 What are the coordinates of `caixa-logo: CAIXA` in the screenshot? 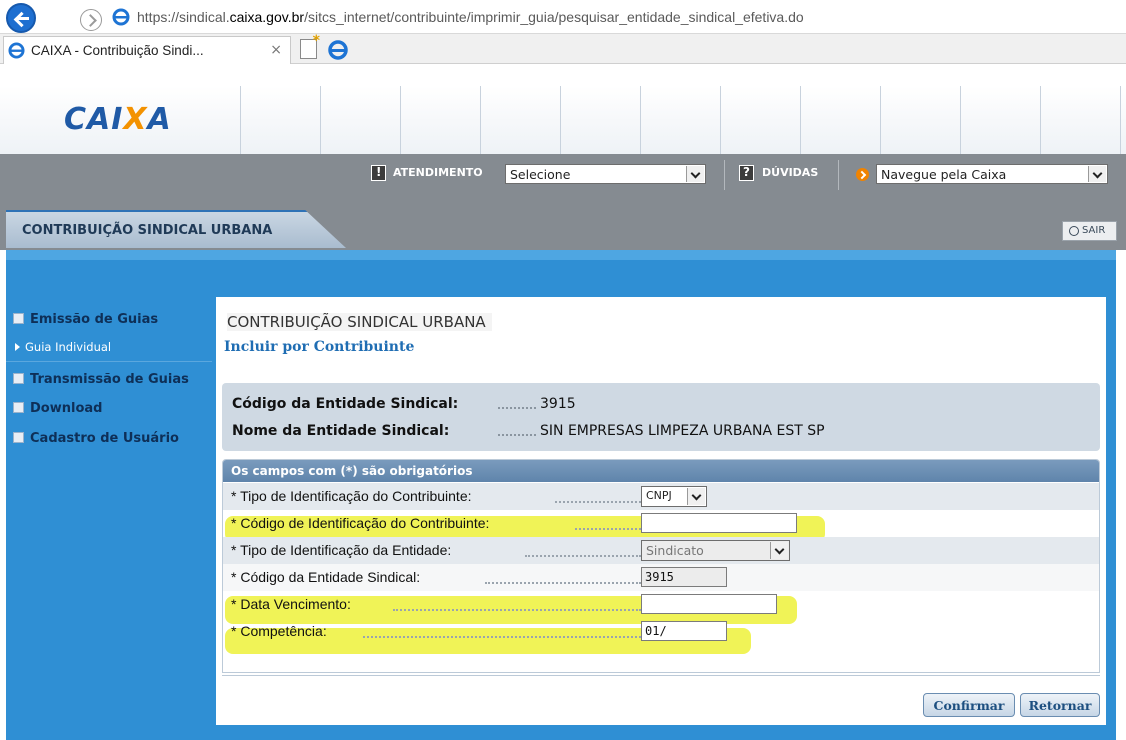 It's located at (118, 119).